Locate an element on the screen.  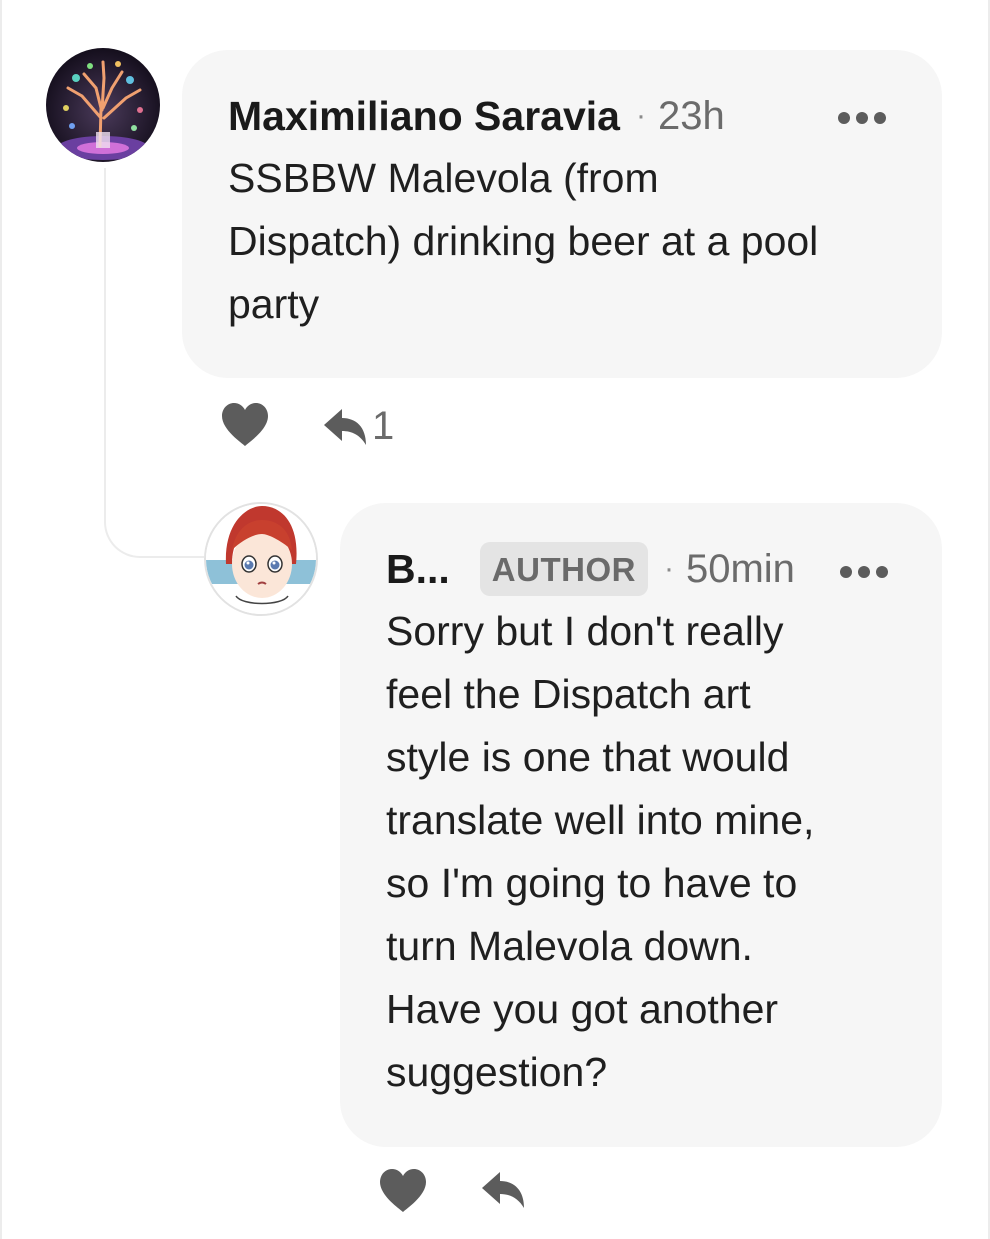
timestamp: 50min is located at coordinates (740, 569).